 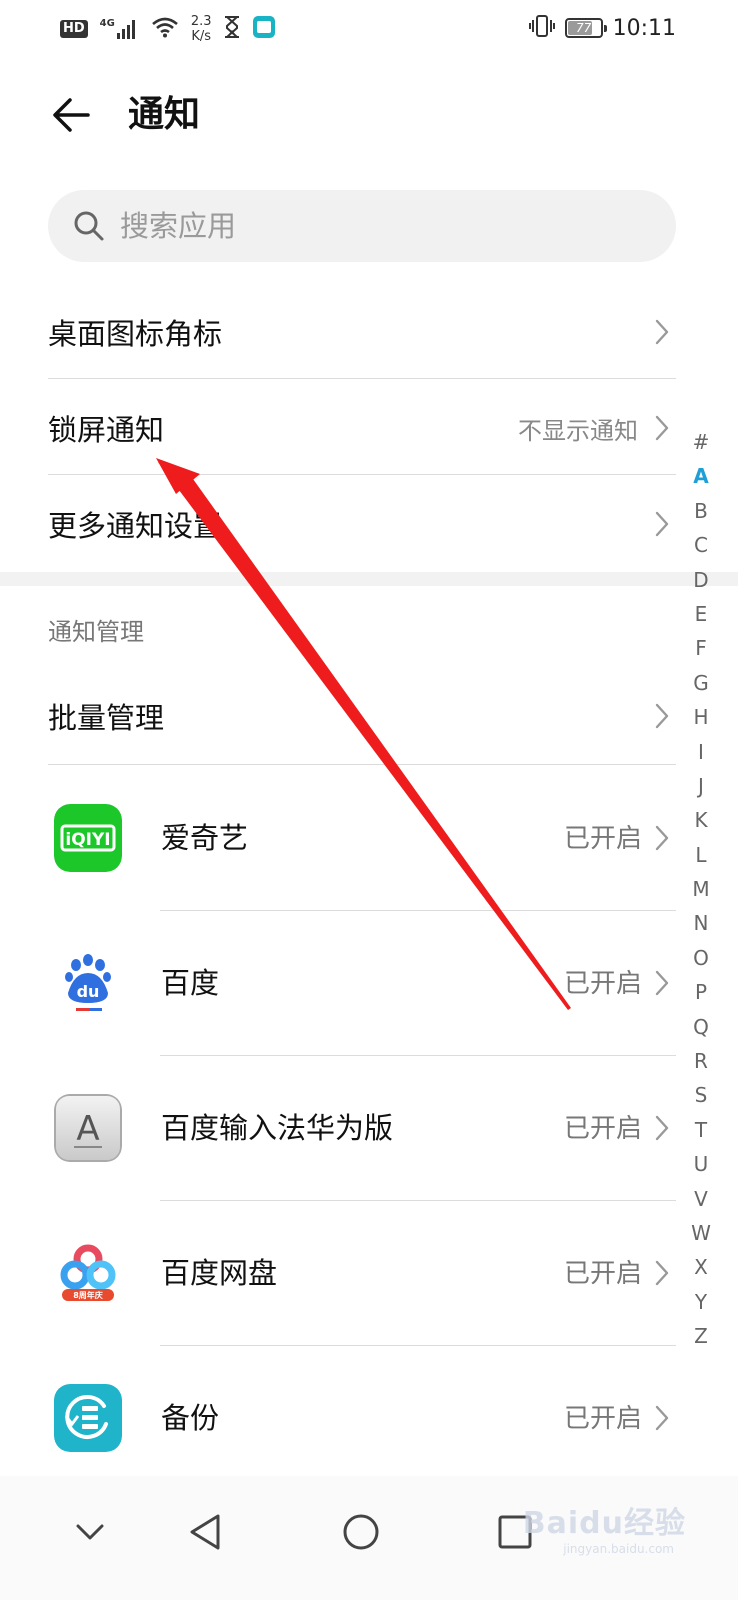 What do you see at coordinates (701, 1130) in the screenshot?
I see `alpha-index-letter: T` at bounding box center [701, 1130].